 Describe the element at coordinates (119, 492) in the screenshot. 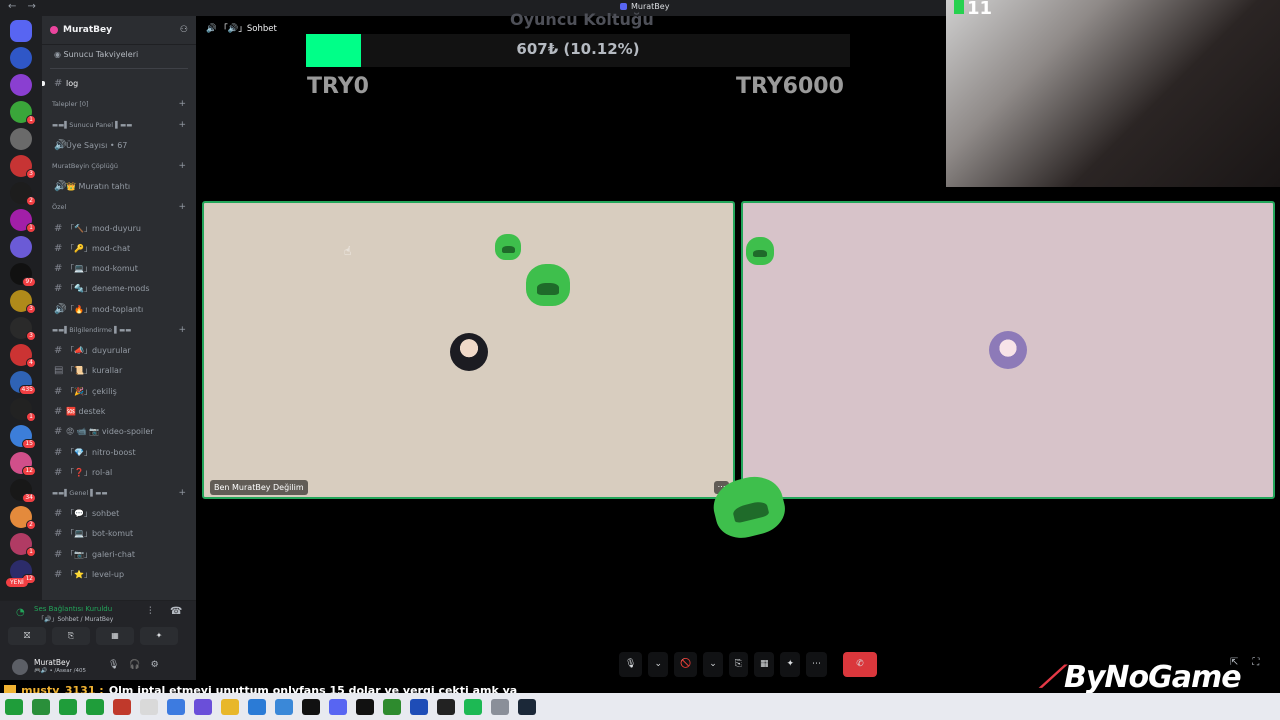

I see `channel-category: ▬▬▌Genel ▌▬▬ +` at that location.